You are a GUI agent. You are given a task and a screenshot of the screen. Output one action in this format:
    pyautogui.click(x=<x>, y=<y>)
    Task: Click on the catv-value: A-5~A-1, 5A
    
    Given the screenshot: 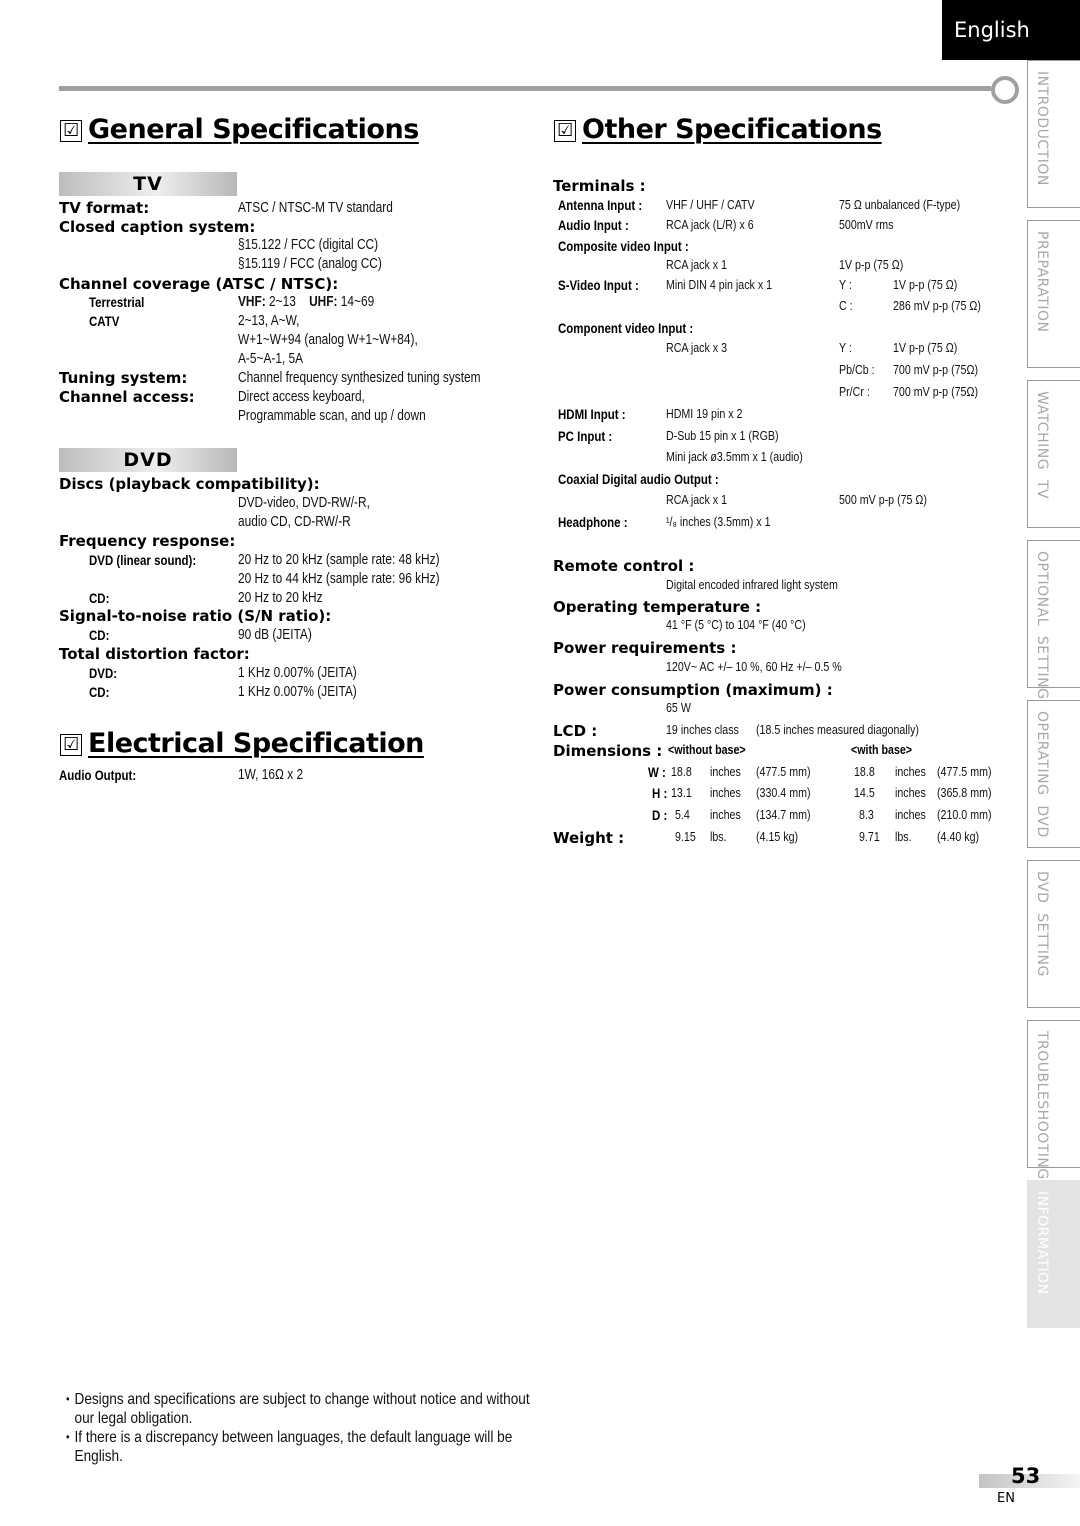 What is the action you would take?
    pyautogui.click(x=271, y=359)
    